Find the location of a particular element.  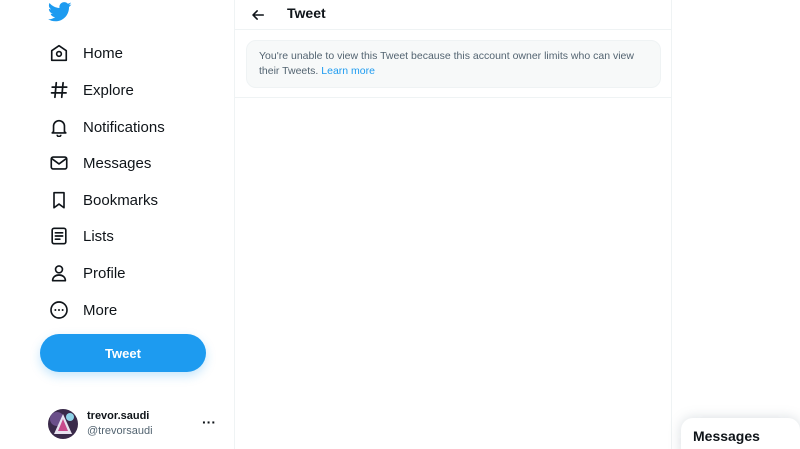

nav-notifications: Notifications is located at coordinates (106, 127).